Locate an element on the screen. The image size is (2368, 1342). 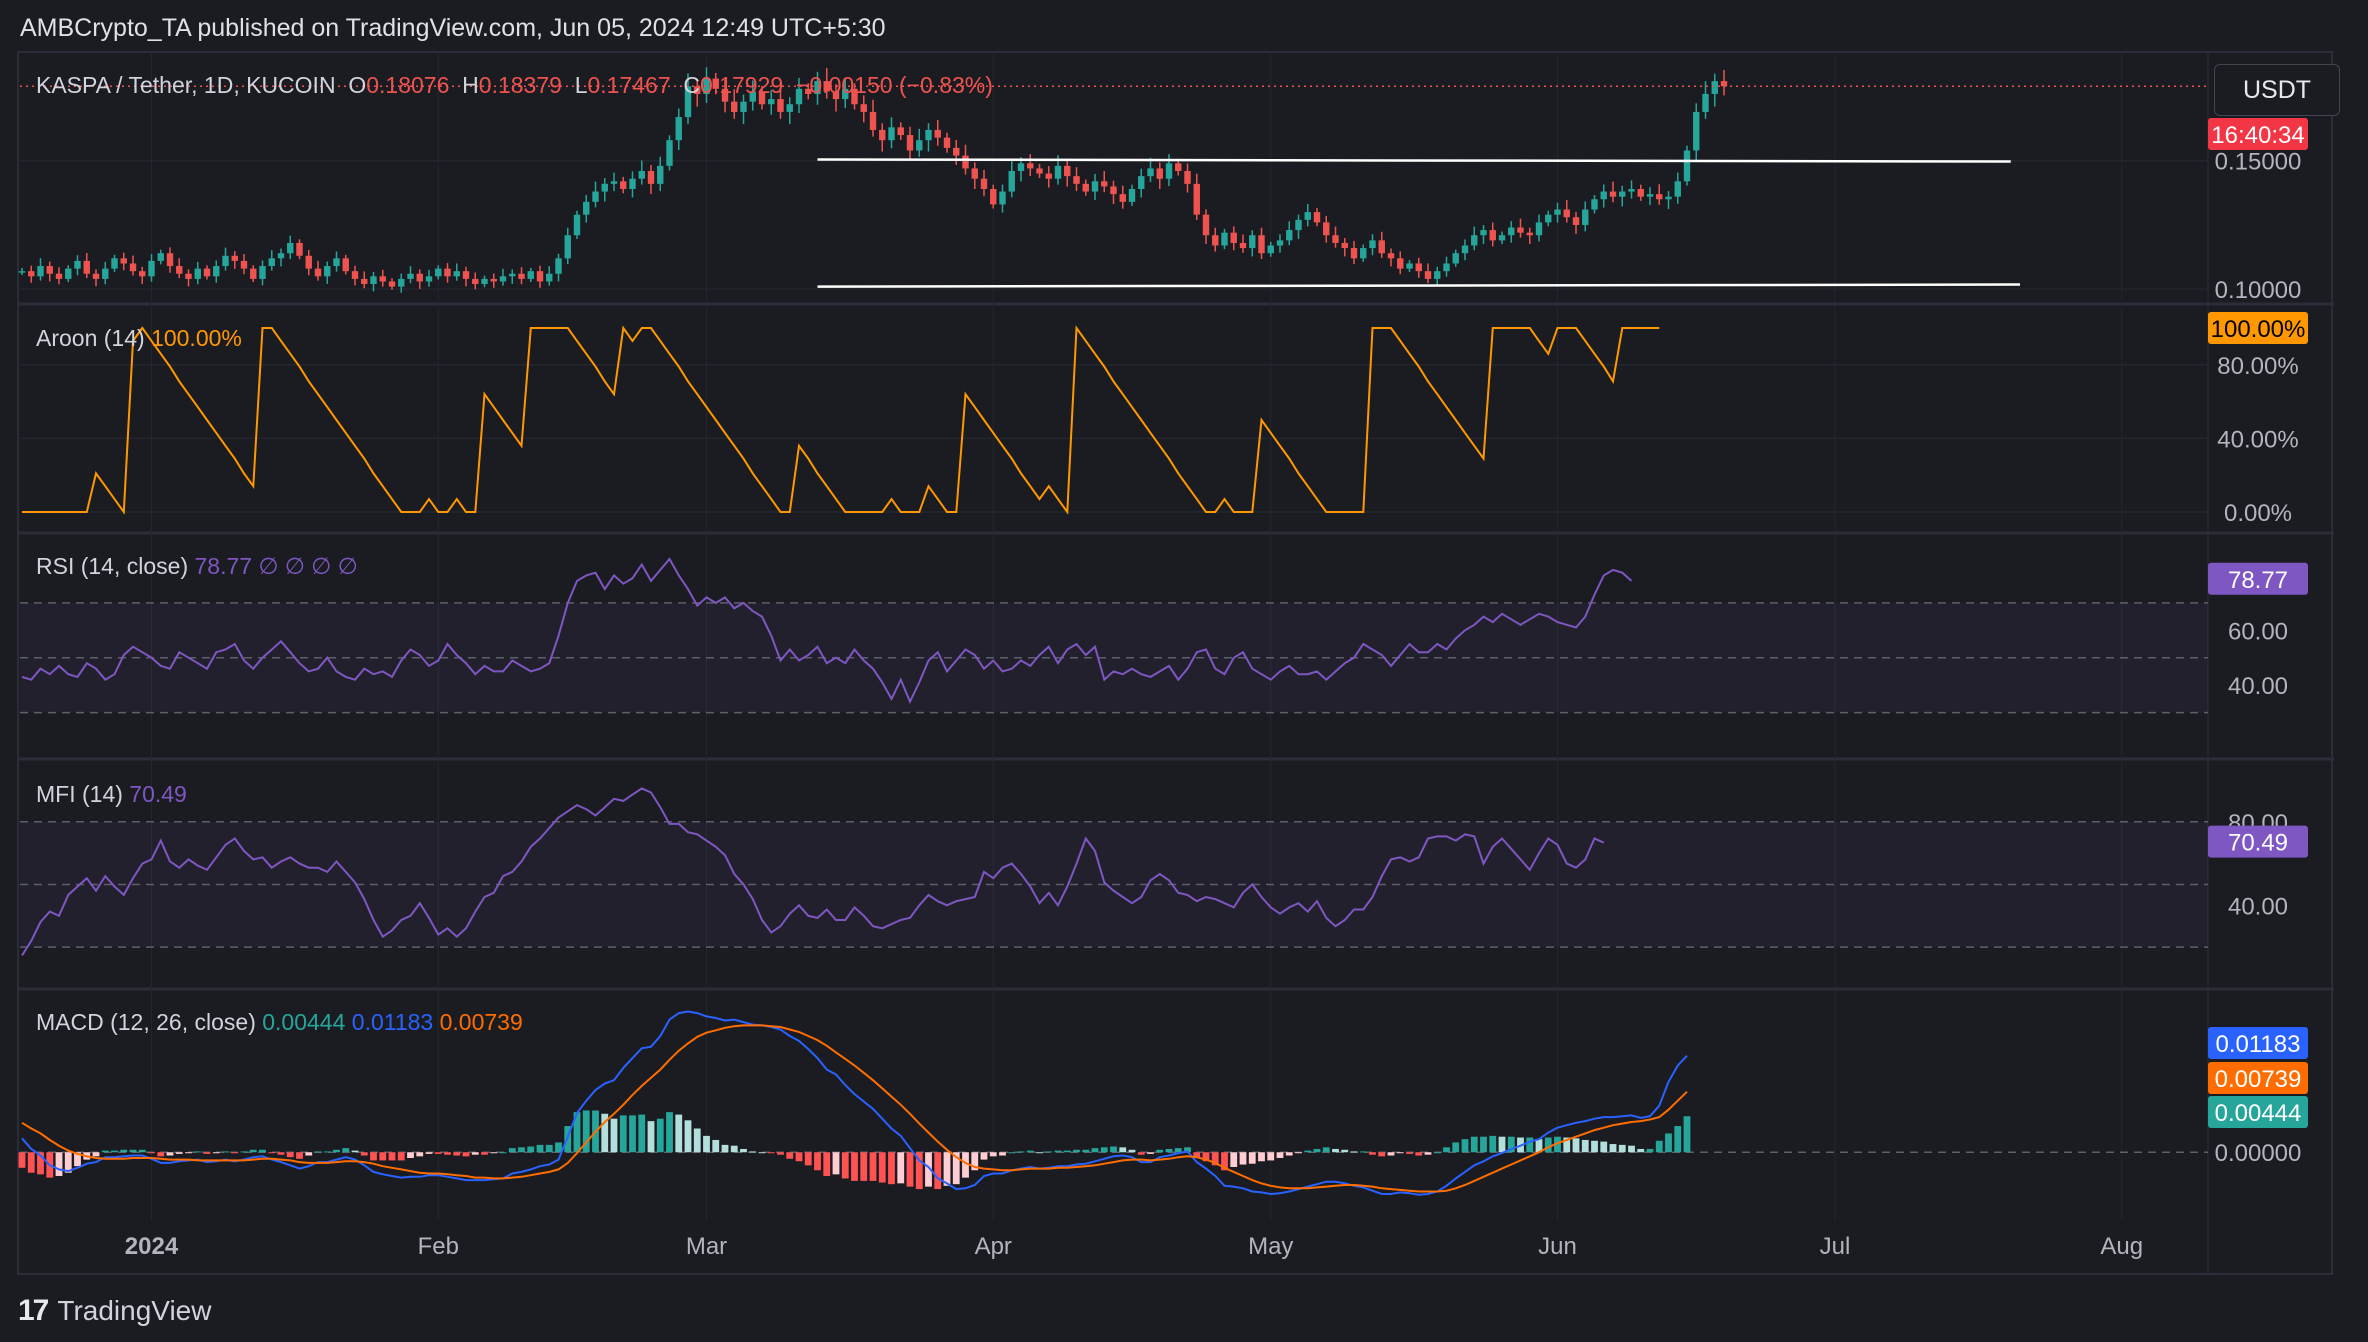
histogram-value-badge-text: 0.00444 is located at coordinates (2258, 1113).